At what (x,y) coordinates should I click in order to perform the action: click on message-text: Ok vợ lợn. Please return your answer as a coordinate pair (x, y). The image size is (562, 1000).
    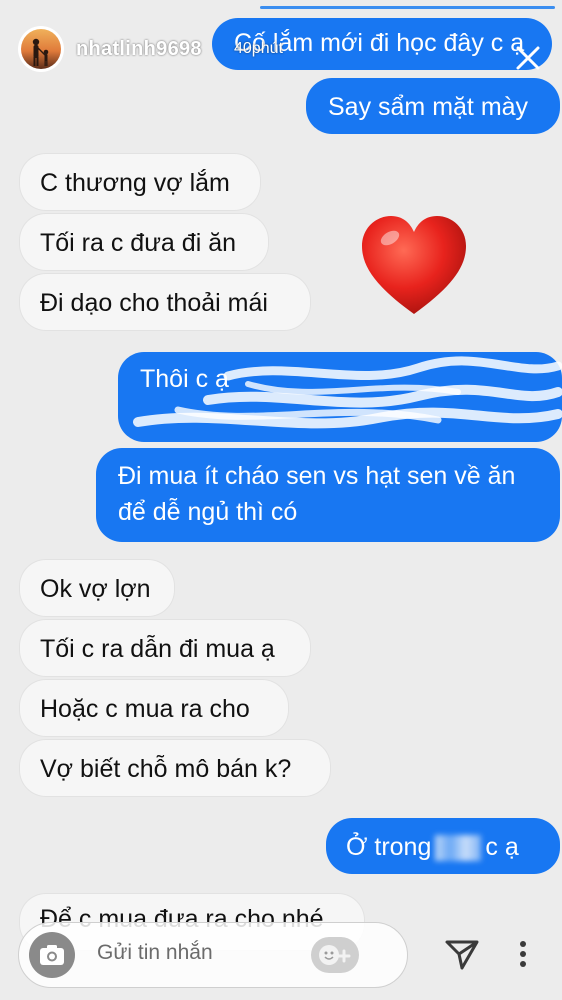
    Looking at the image, I should click on (95, 589).